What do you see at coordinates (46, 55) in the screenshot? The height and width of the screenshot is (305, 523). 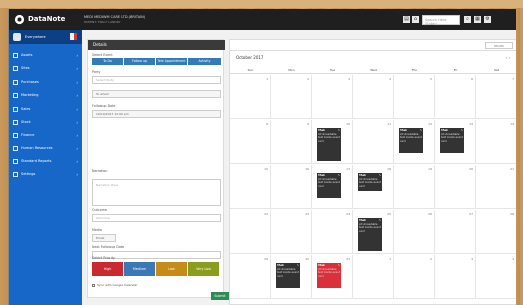 I see `sidebar-item-assets: Assets ›` at bounding box center [46, 55].